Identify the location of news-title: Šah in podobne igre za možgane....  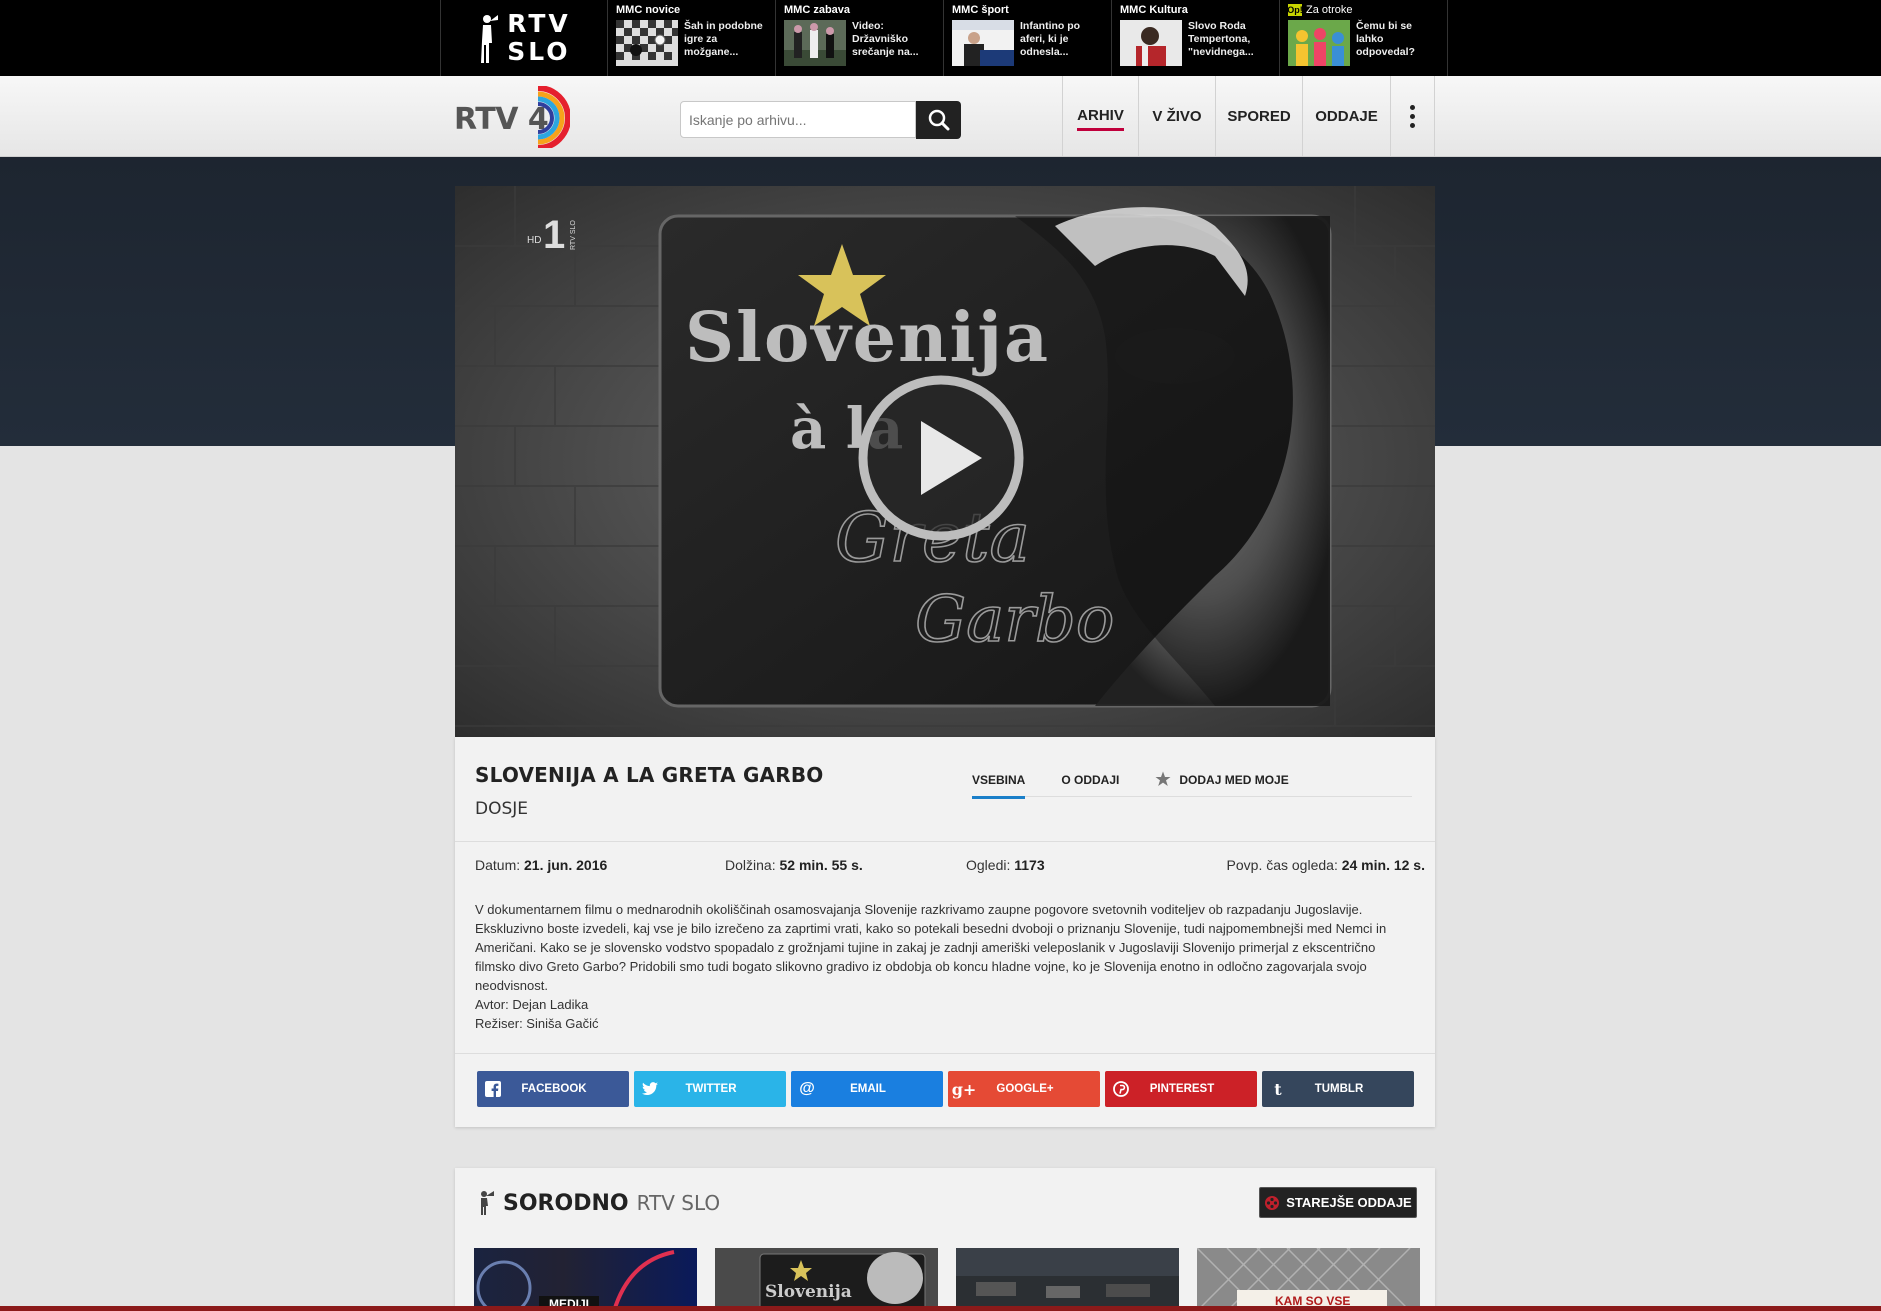
(723, 39).